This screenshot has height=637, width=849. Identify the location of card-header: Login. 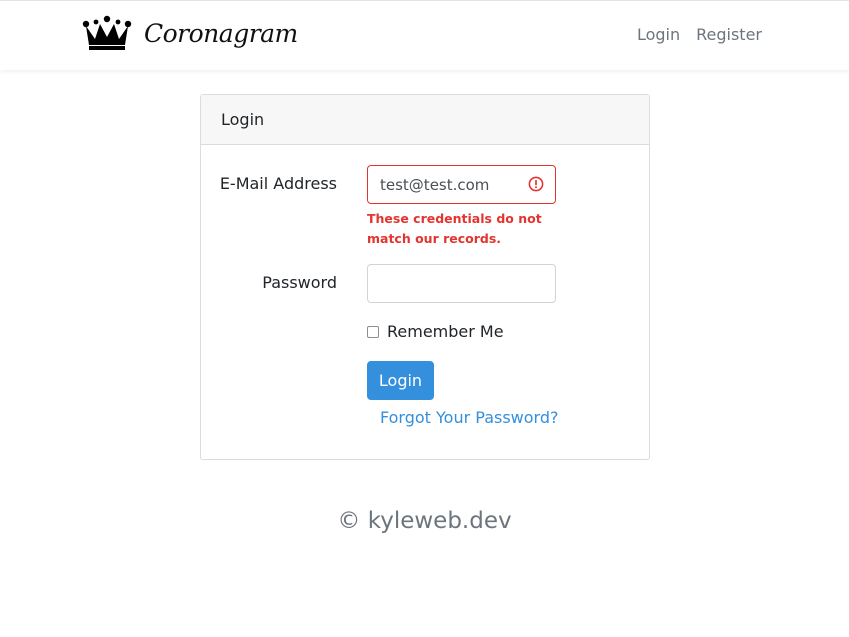
(425, 120).